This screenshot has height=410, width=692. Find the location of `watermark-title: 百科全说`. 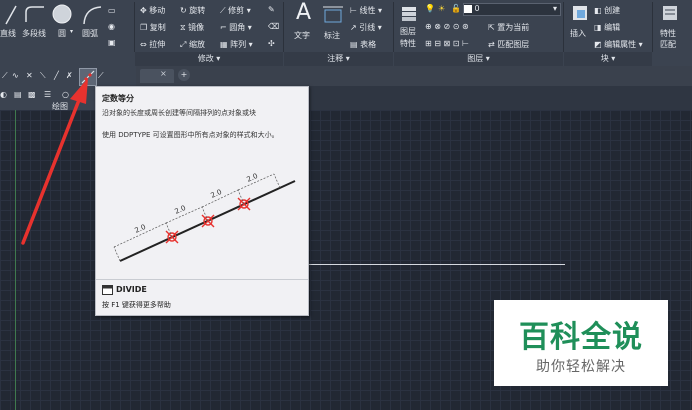

watermark-title: 百科全说 is located at coordinates (581, 337).